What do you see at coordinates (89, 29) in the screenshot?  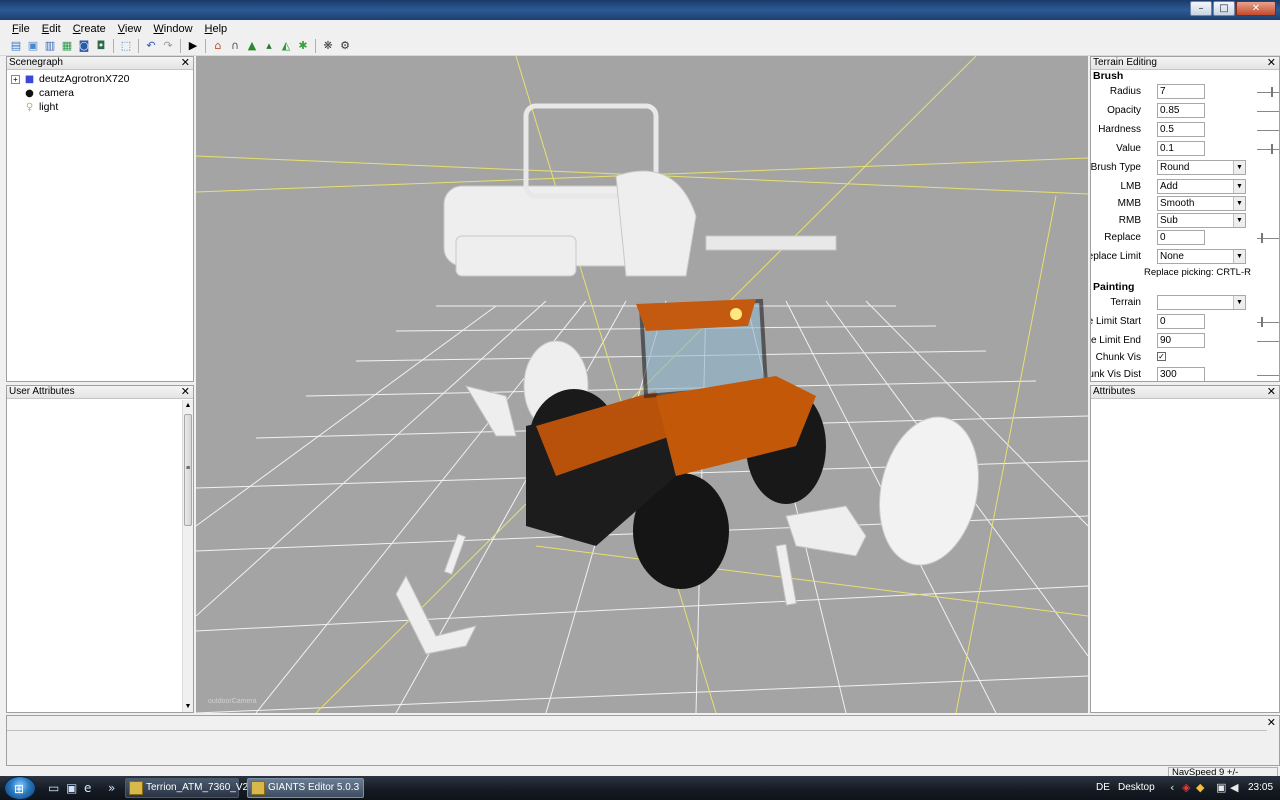 I see `menu-create: Create` at bounding box center [89, 29].